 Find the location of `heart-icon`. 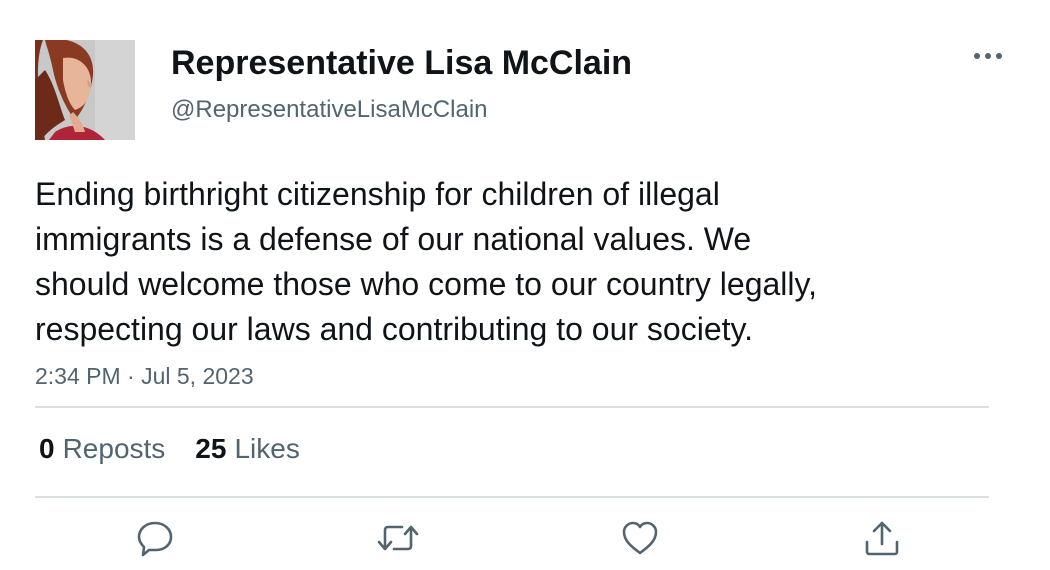

heart-icon is located at coordinates (640, 538).